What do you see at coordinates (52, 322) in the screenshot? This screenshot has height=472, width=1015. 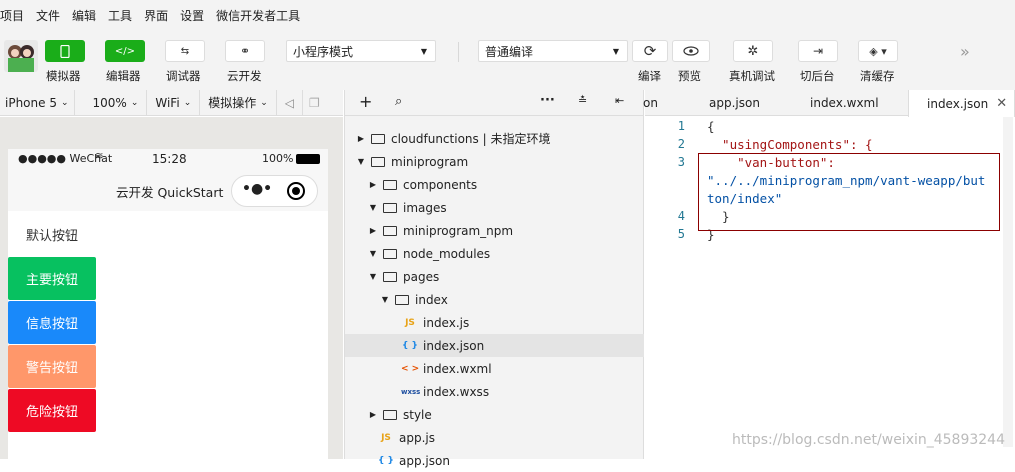 I see `vant-button: 信息按钮` at bounding box center [52, 322].